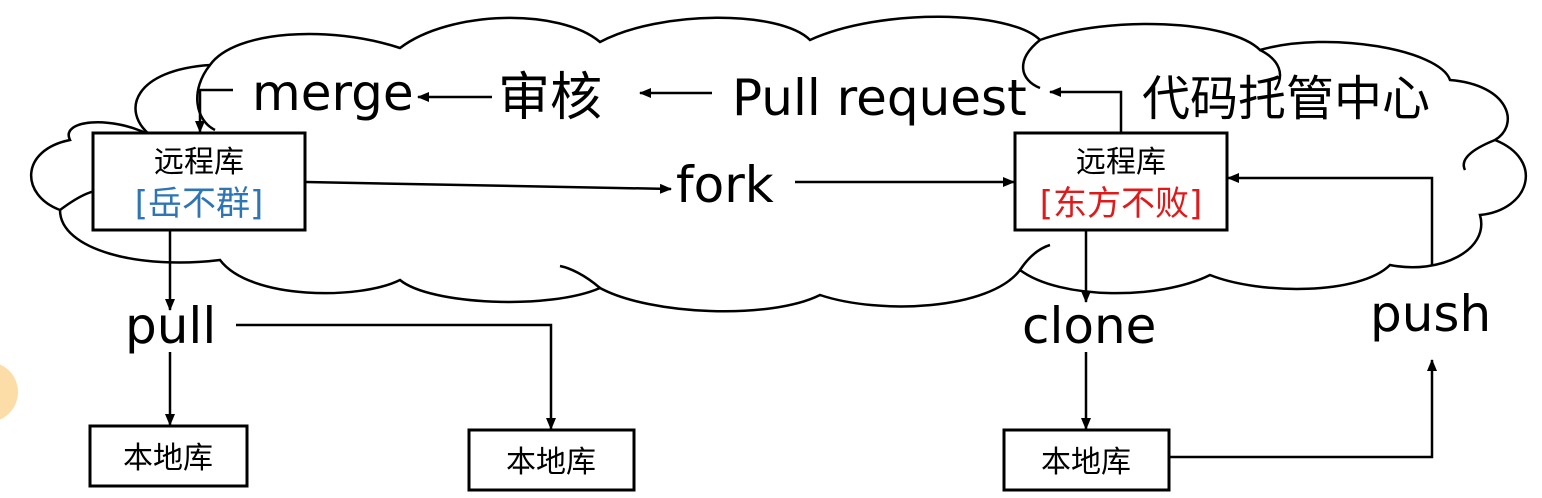 Image resolution: width=1542 pixels, height=498 pixels. I want to click on local3-to-push-arrow, so click(1303, 409).